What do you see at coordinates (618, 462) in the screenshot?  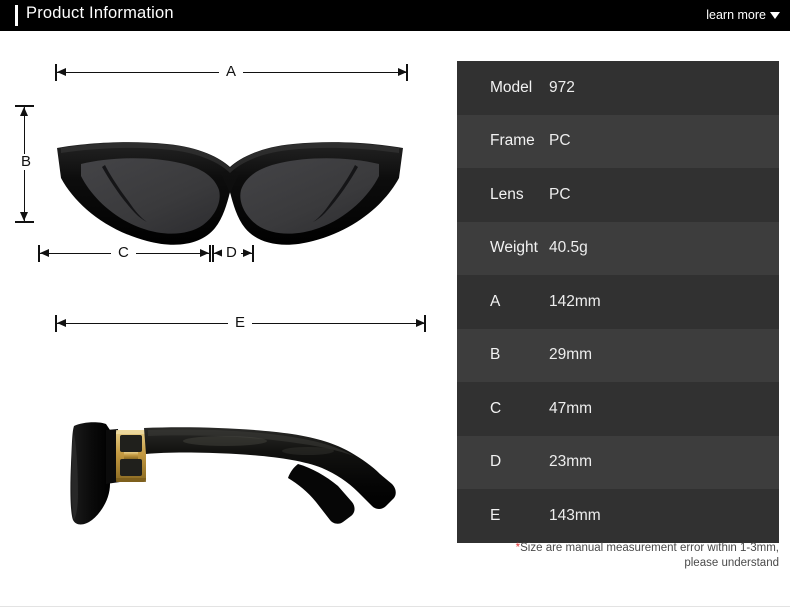 I see `table-row: D 23mm` at bounding box center [618, 462].